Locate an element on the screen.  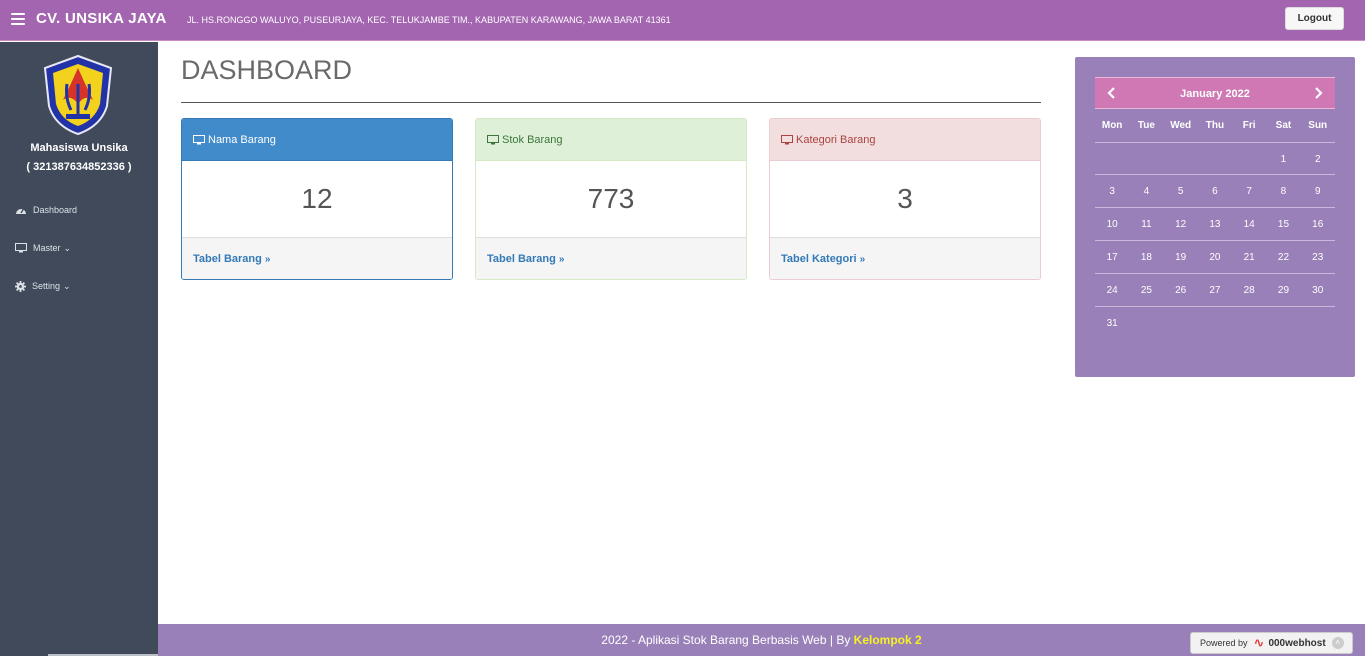
calendar-day: 26 is located at coordinates (1181, 290).